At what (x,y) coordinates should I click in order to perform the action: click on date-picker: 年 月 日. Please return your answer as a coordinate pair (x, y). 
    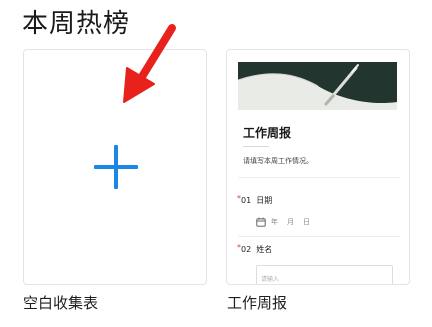
    Looking at the image, I should click on (287, 222).